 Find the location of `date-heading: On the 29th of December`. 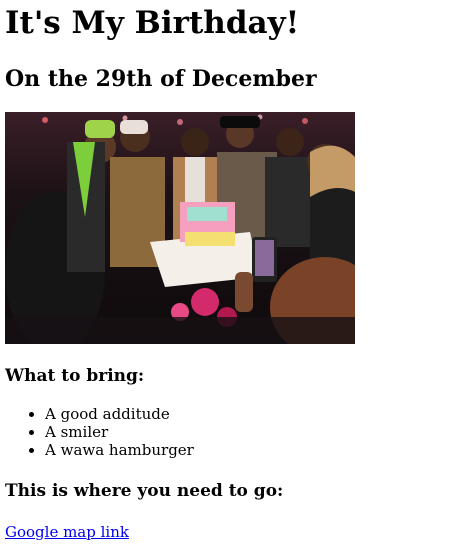

date-heading: On the 29th of December is located at coordinates (161, 79).